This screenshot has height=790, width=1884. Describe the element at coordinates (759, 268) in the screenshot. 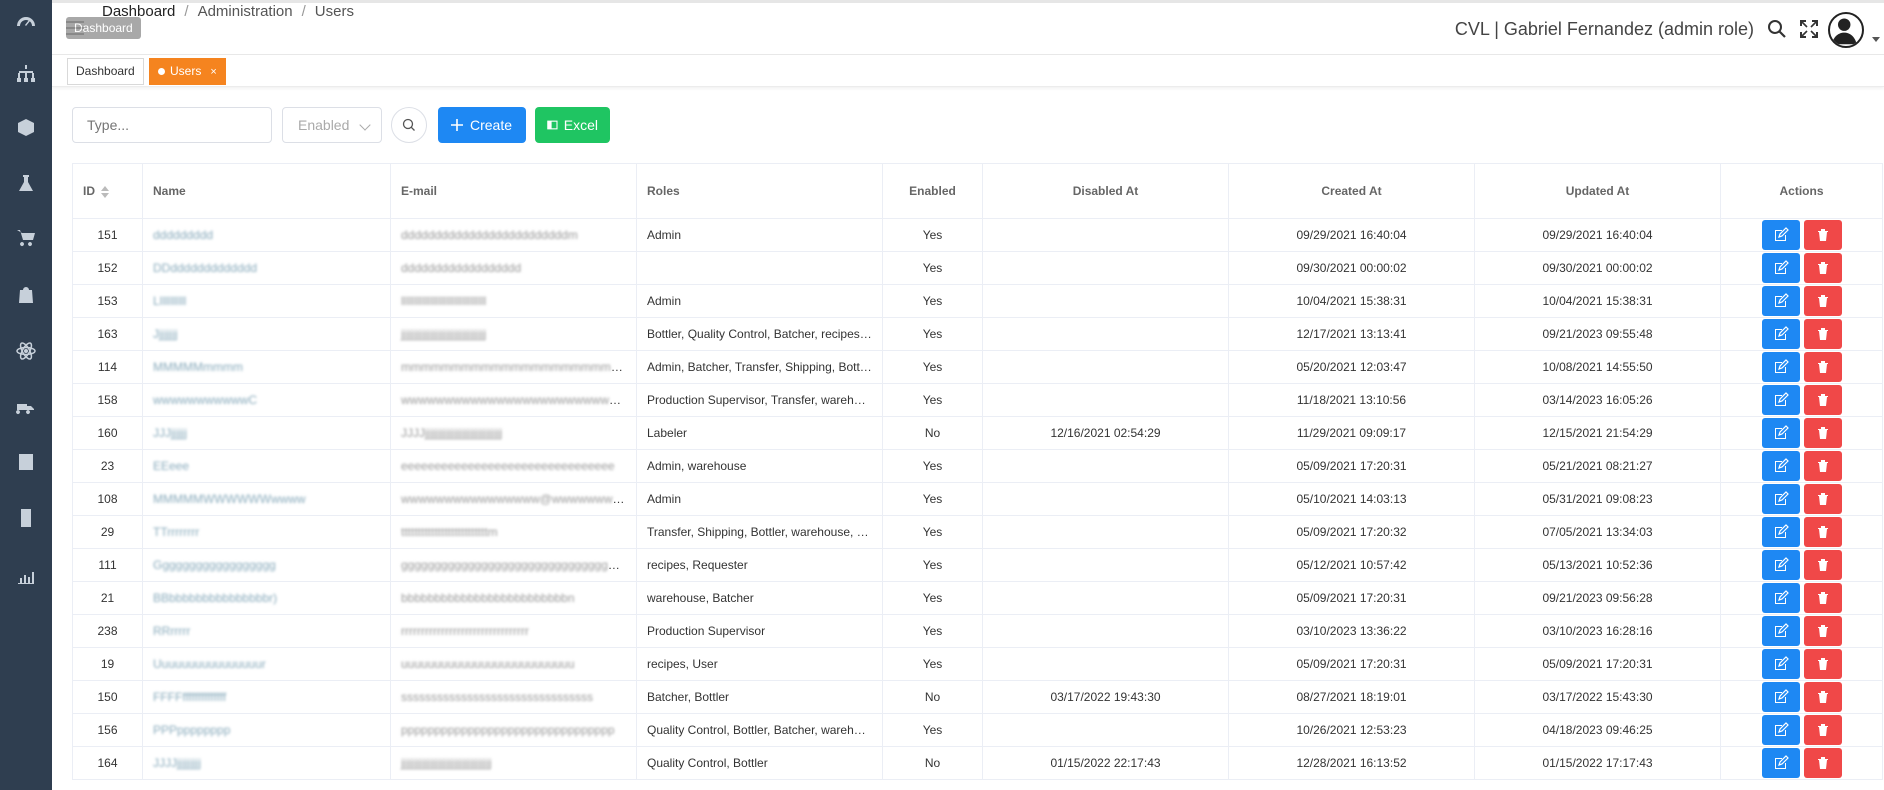

I see `cell-roles` at that location.